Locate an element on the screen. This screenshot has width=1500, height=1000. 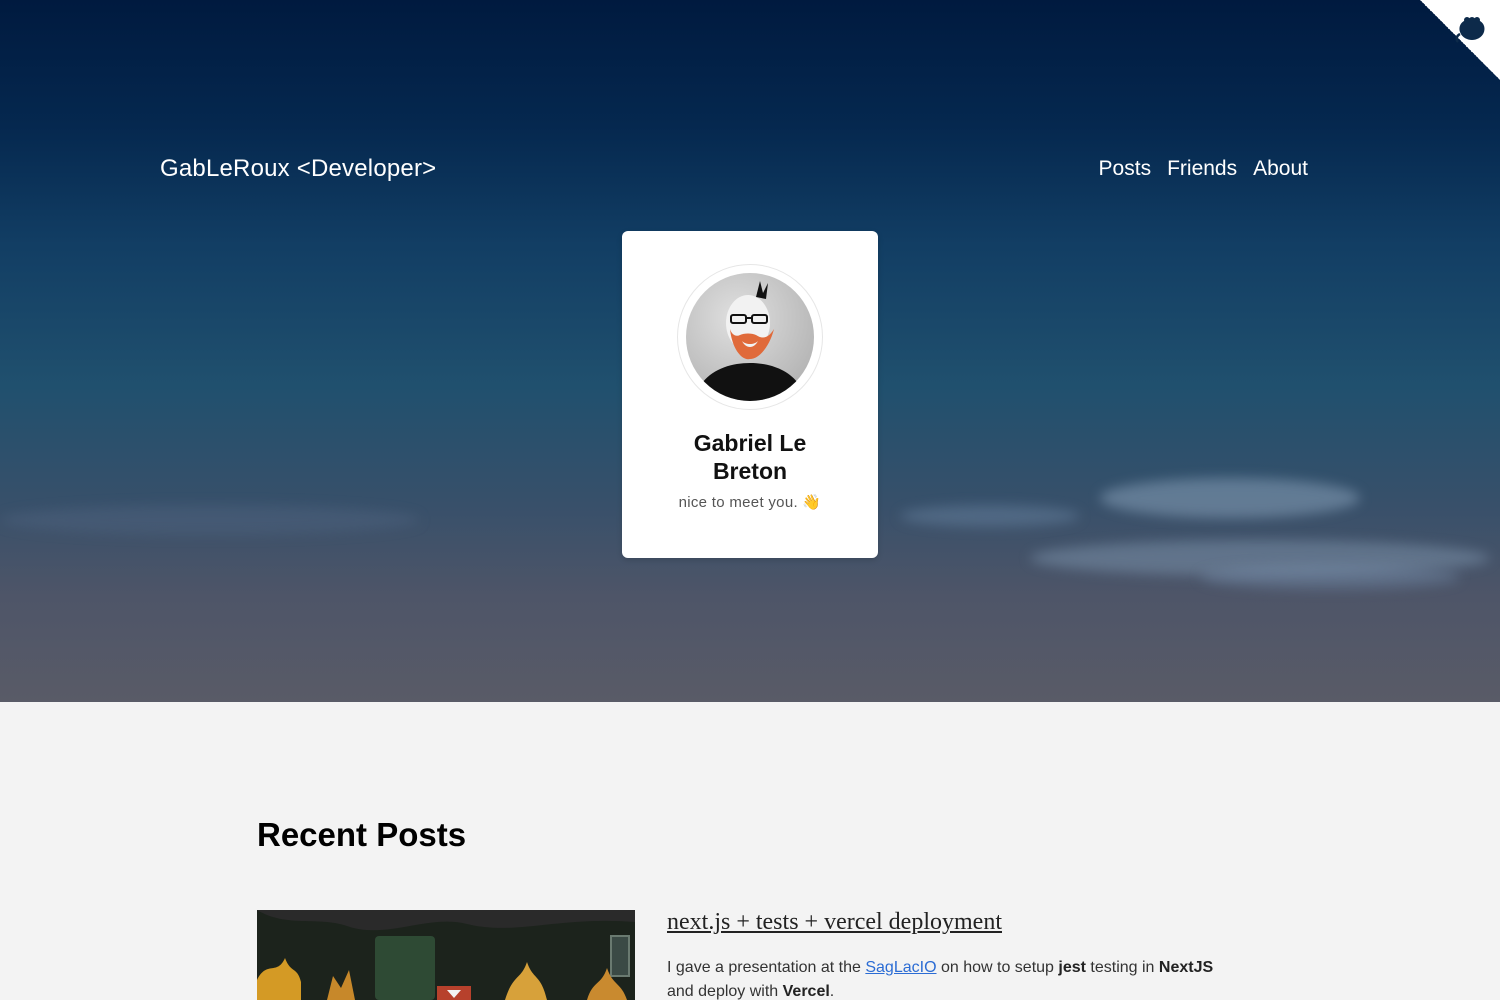
excerpt-bold: NextJS is located at coordinates (1186, 967).